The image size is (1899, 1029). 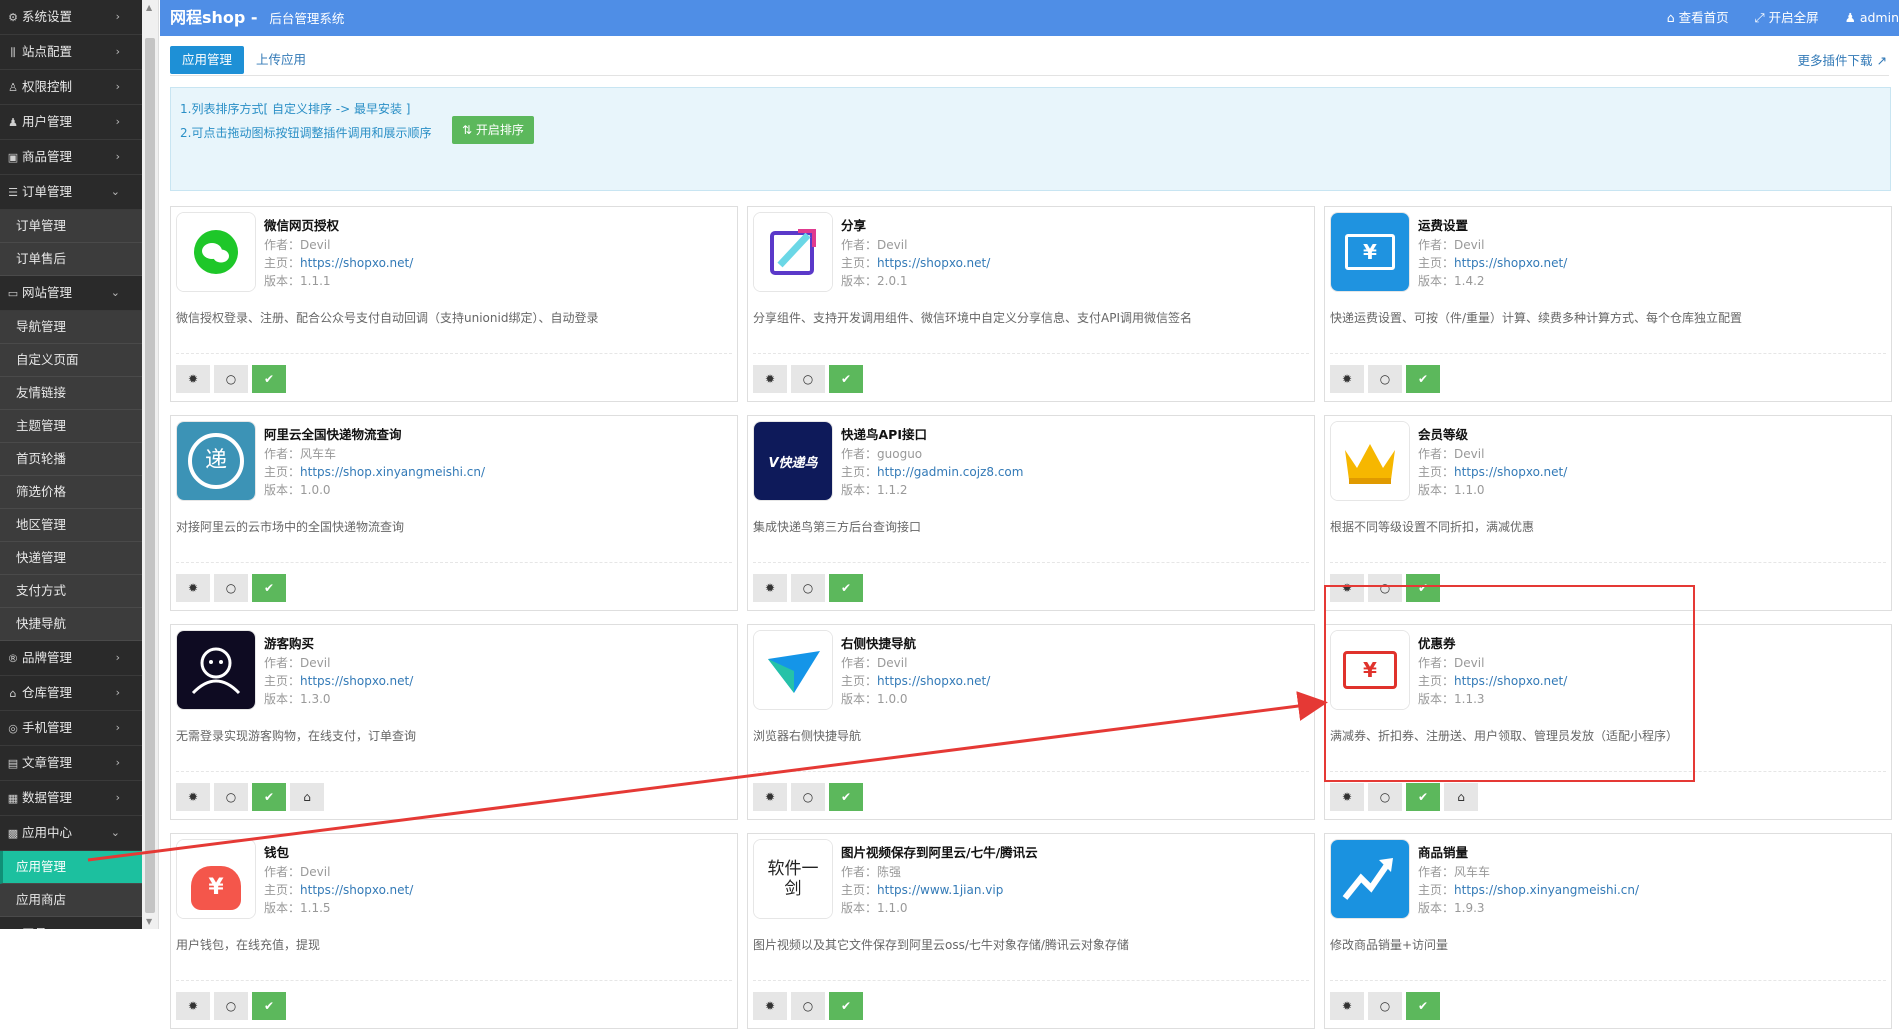 I want to click on sidebar-group: ◎ 手机管理 ›, so click(x=71, y=728).